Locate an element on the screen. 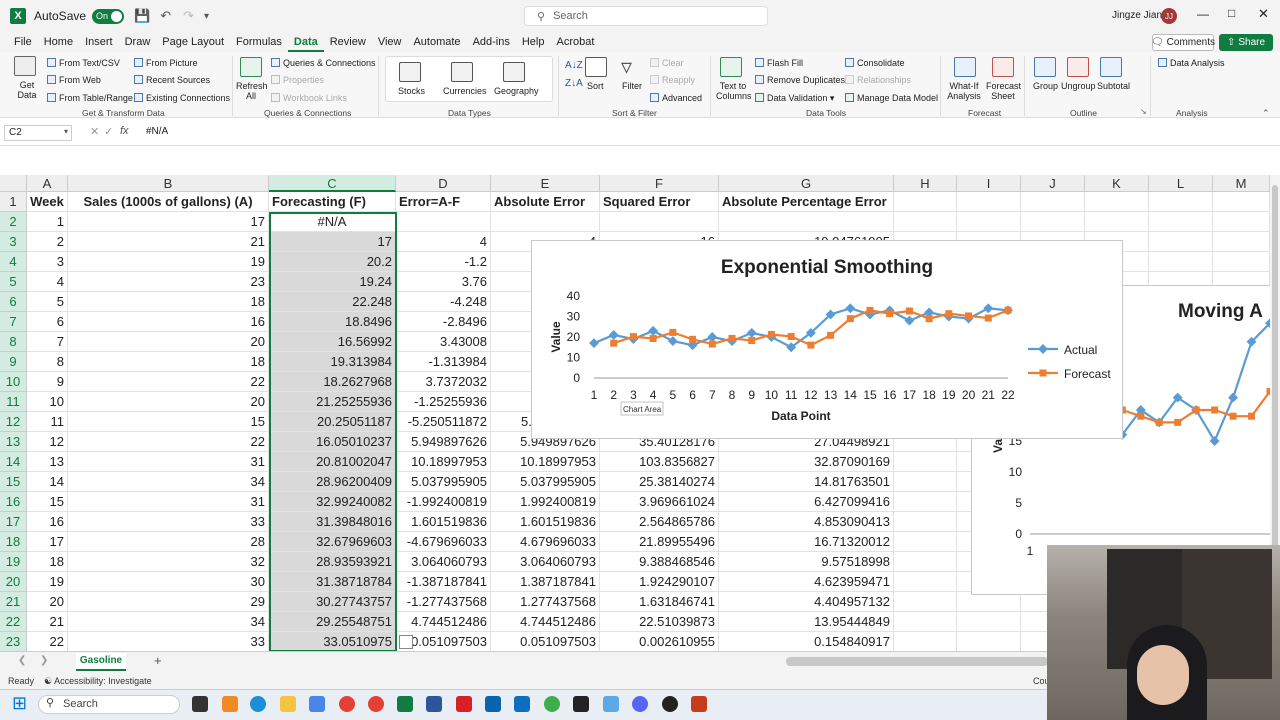  cell-e: 0.051097503 is located at coordinates (545, 642).